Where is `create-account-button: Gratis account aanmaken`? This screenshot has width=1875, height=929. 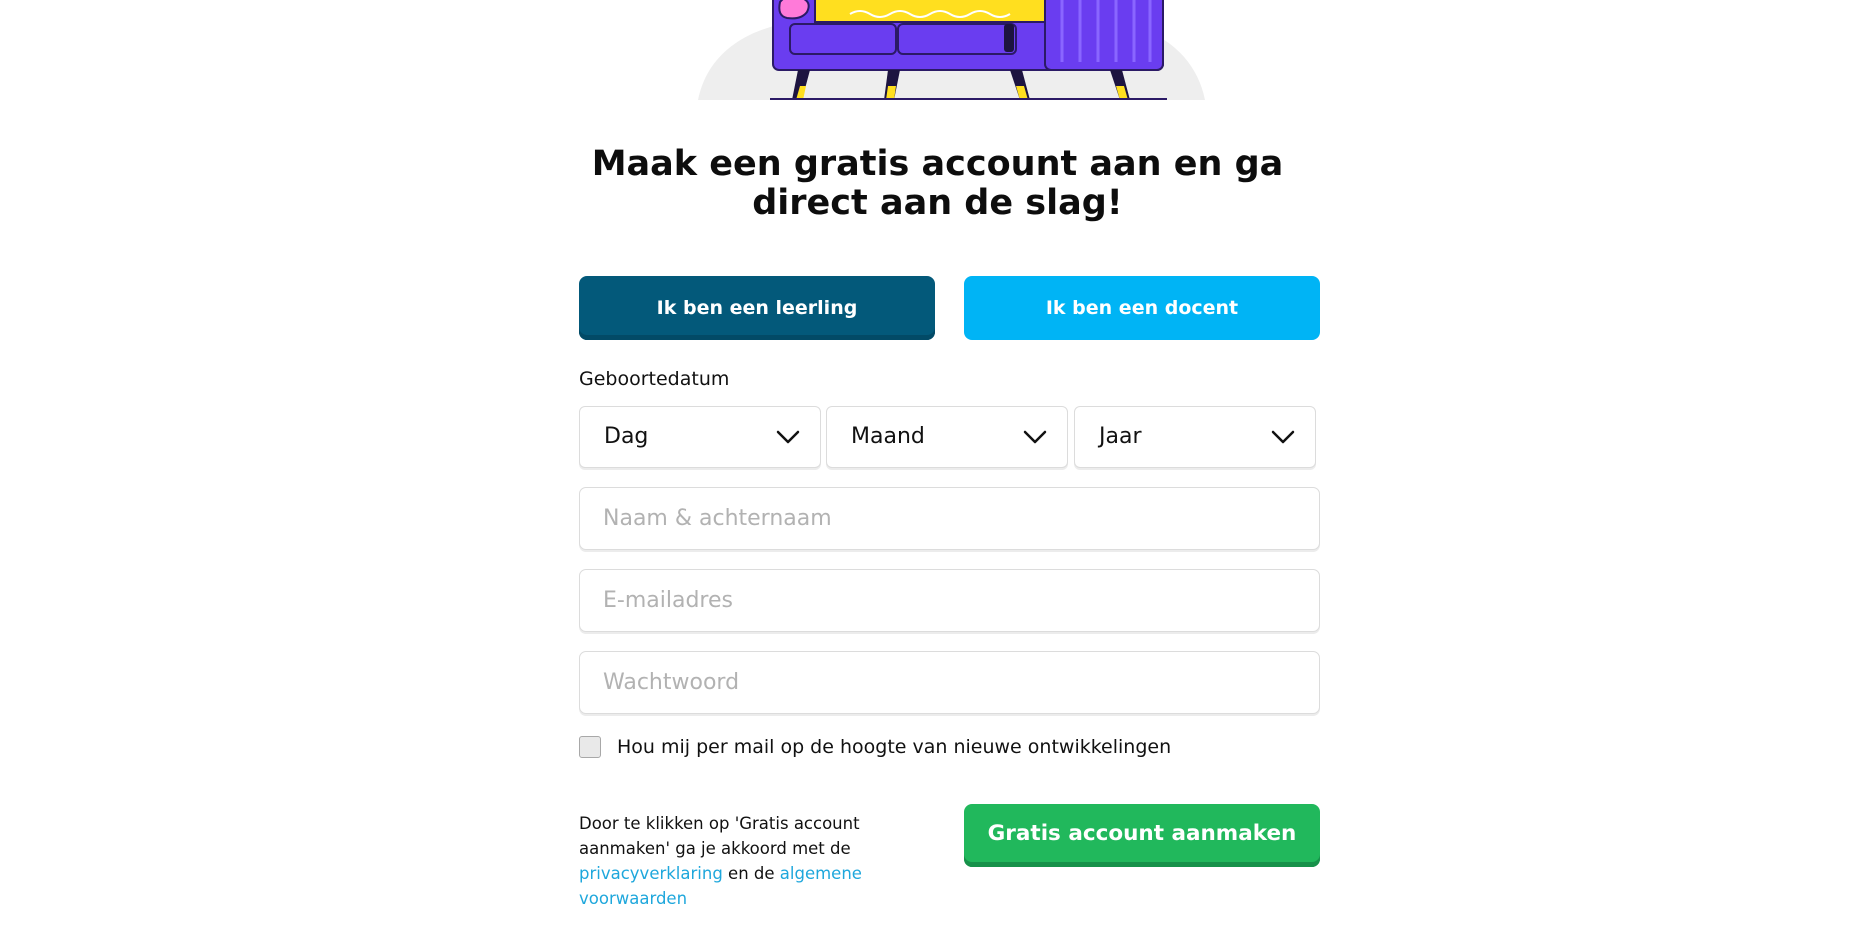
create-account-button: Gratis account aanmaken is located at coordinates (1142, 835).